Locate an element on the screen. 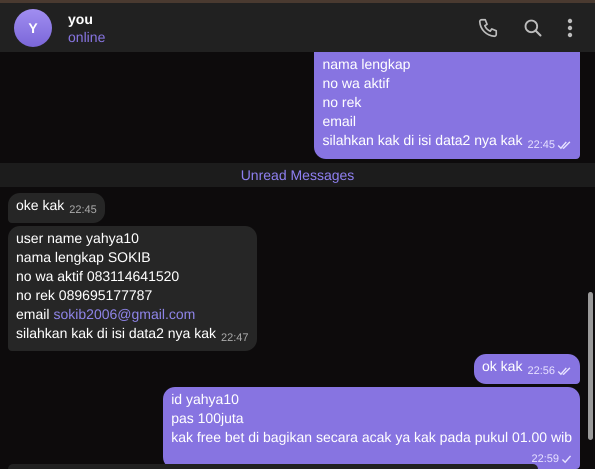  message-time: 22:47 is located at coordinates (235, 338).